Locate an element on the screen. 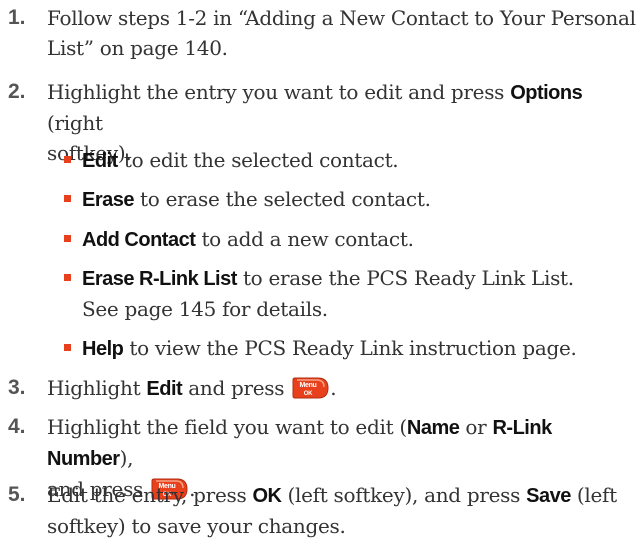  step-number: 5. is located at coordinates (17, 494).